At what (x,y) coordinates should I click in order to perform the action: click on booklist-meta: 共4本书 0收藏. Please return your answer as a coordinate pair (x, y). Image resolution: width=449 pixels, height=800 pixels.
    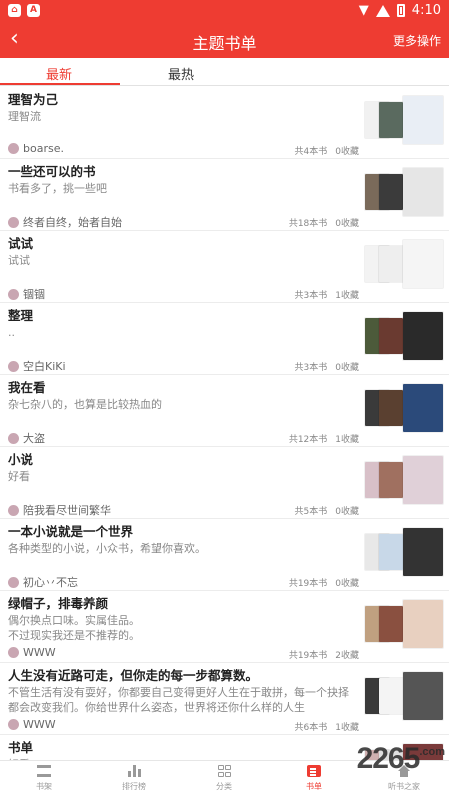
    Looking at the image, I should click on (327, 150).